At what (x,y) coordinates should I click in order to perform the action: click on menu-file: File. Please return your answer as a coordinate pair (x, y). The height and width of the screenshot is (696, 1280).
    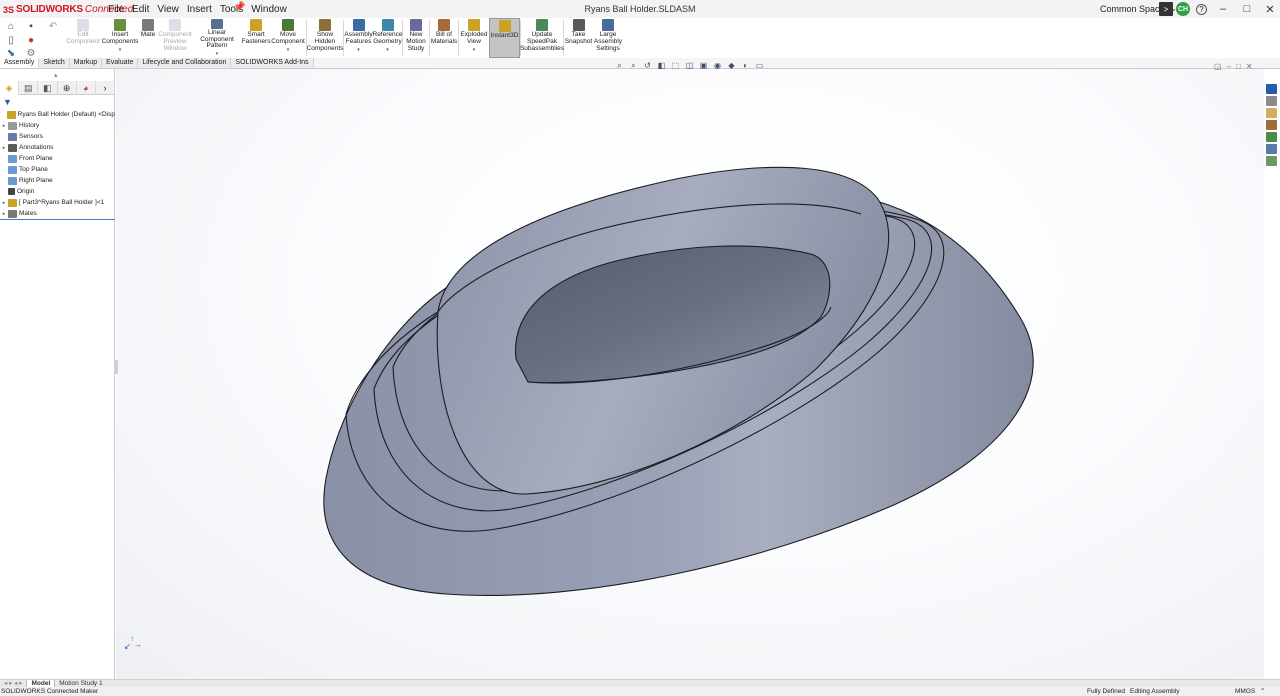
    Looking at the image, I should click on (116, 9).